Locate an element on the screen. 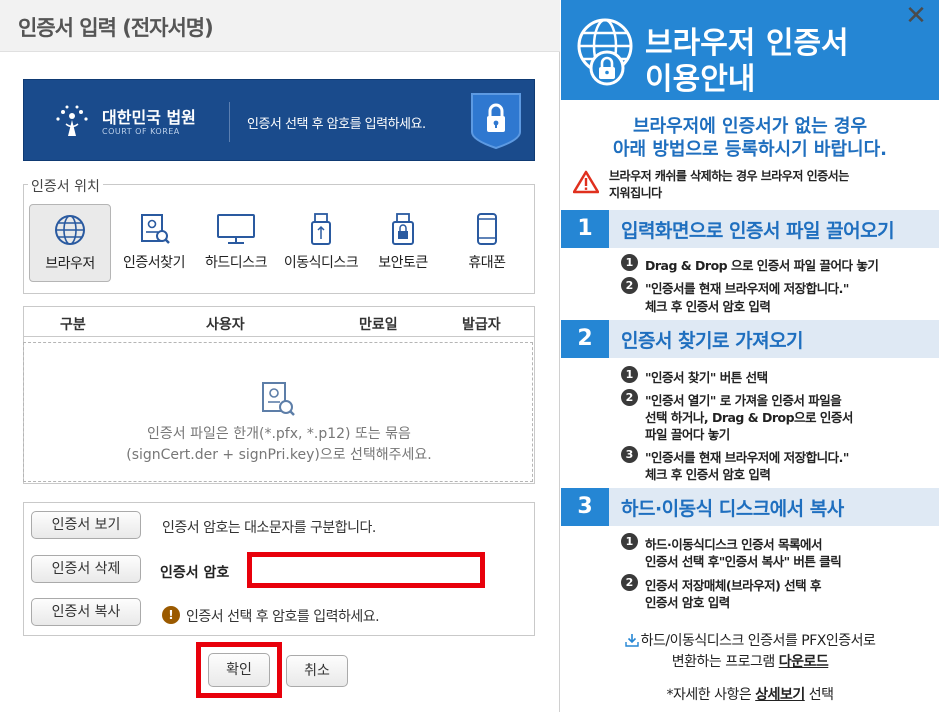  column-header-issuer: 발급자 is located at coordinates (481, 325).